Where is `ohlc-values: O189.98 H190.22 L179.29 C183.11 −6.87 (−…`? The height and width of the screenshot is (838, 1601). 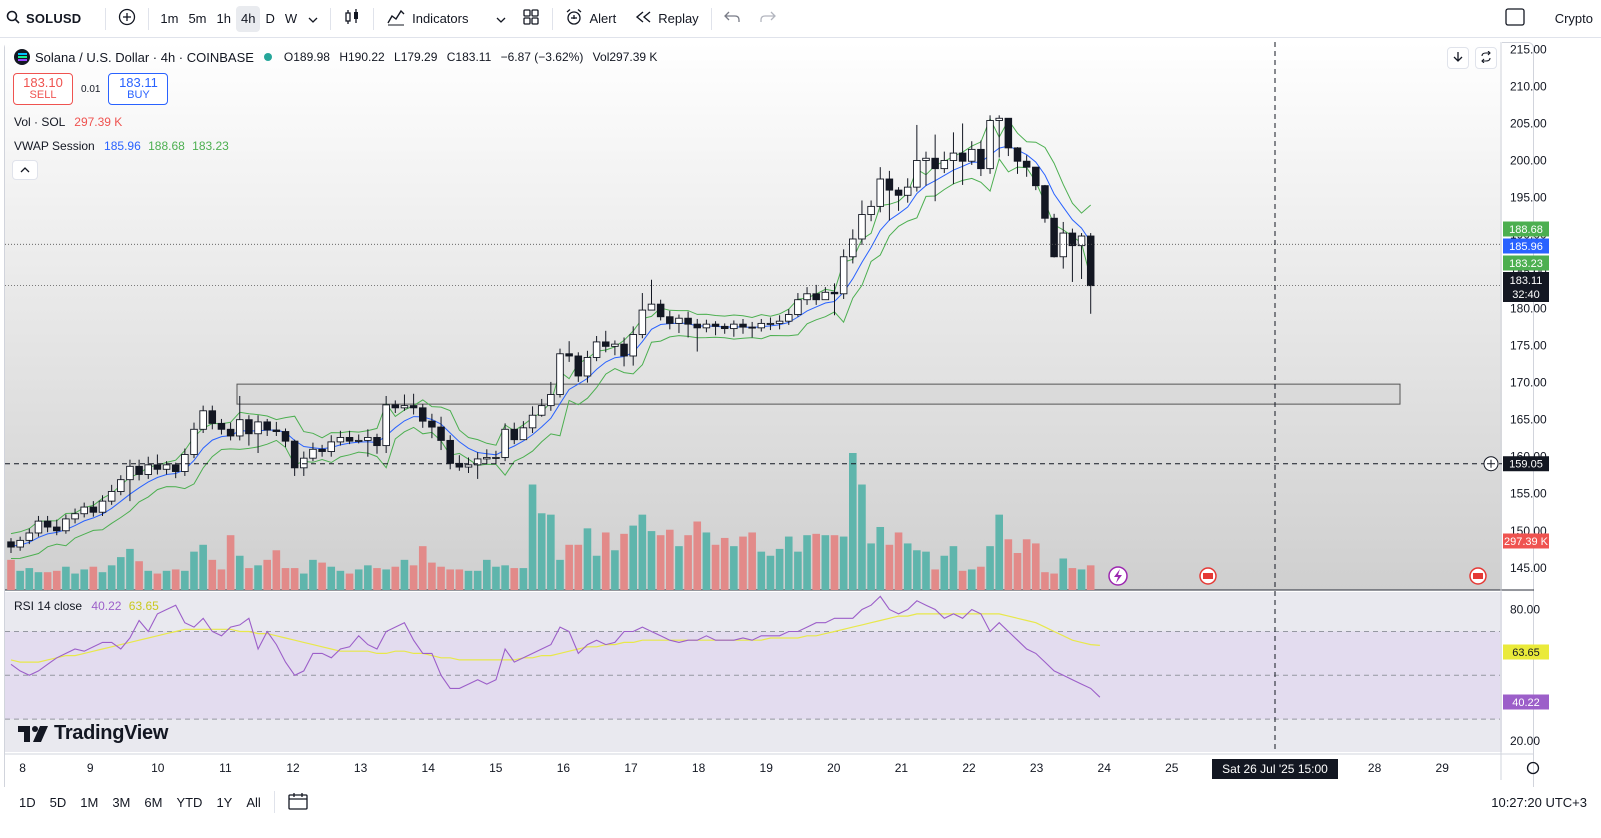 ohlc-values: O189.98 H190.22 L179.29 C183.11 −6.87 (−… is located at coordinates (473, 57).